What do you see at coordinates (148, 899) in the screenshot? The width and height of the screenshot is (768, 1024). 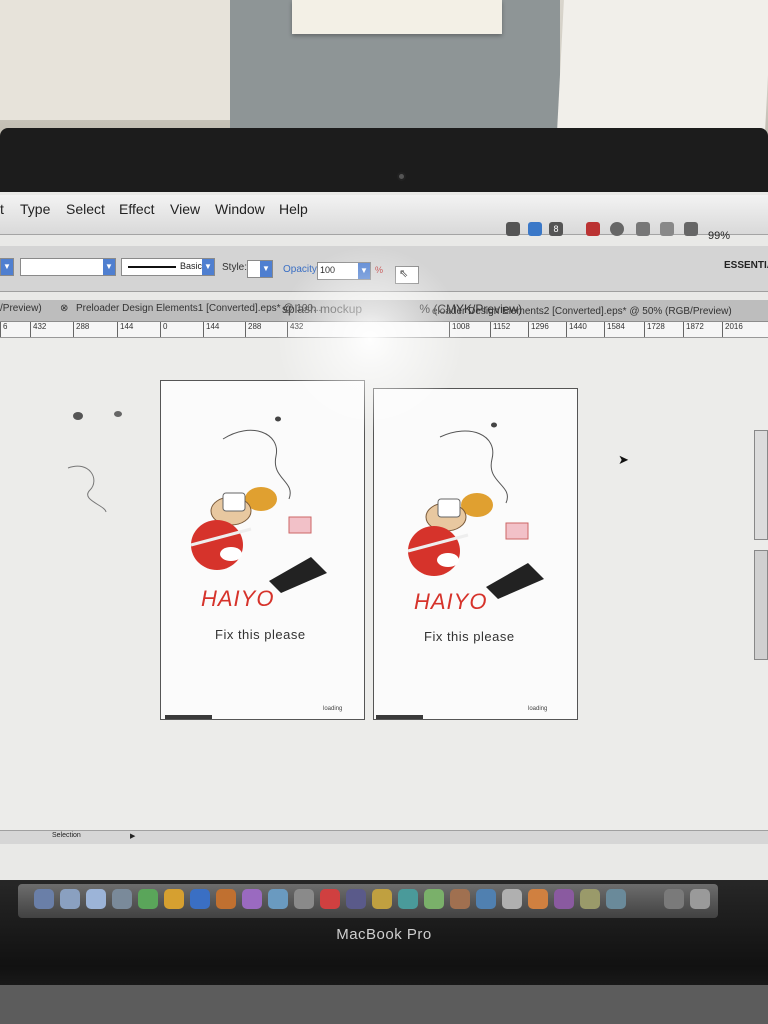 I see `safari-icon` at bounding box center [148, 899].